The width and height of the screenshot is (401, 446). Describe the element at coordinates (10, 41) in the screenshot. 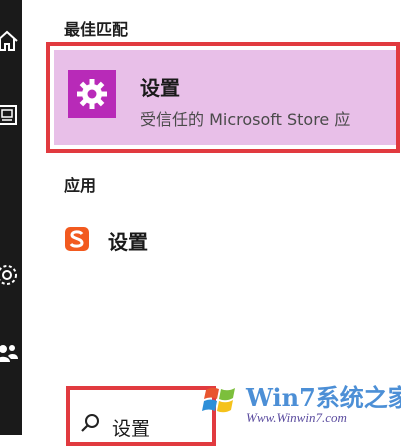

I see `home-icon` at that location.